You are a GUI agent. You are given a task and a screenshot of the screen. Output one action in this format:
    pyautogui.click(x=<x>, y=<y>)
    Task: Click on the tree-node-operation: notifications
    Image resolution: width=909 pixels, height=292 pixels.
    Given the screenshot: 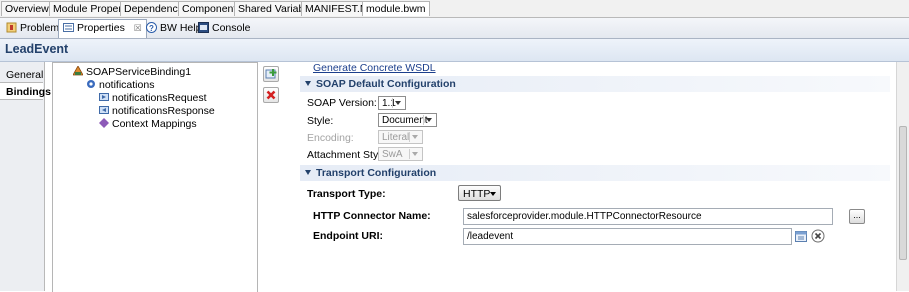 What is the action you would take?
    pyautogui.click(x=120, y=85)
    